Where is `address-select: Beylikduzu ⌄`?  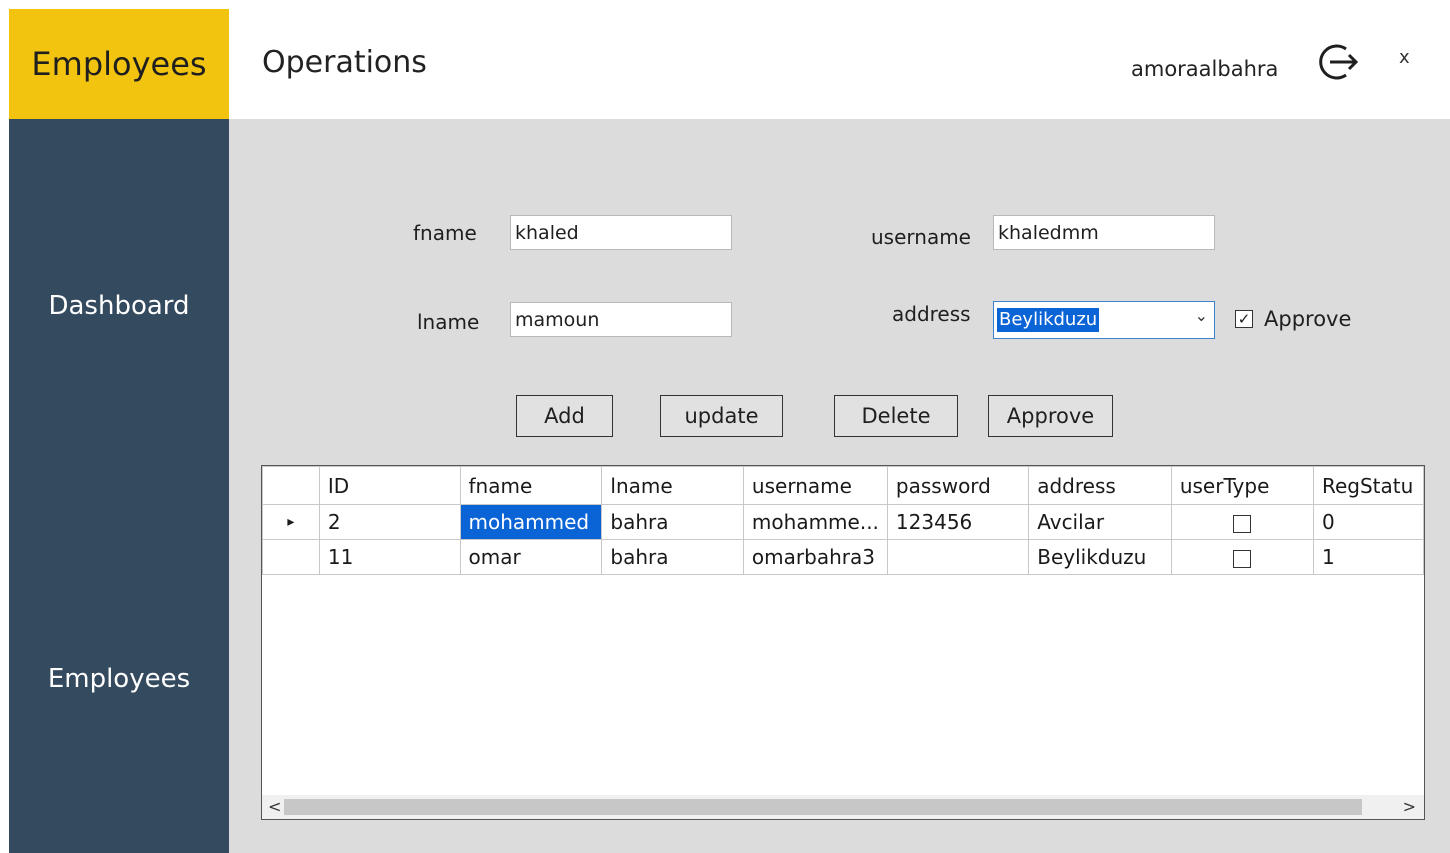
address-select: Beylikduzu ⌄ is located at coordinates (1104, 320).